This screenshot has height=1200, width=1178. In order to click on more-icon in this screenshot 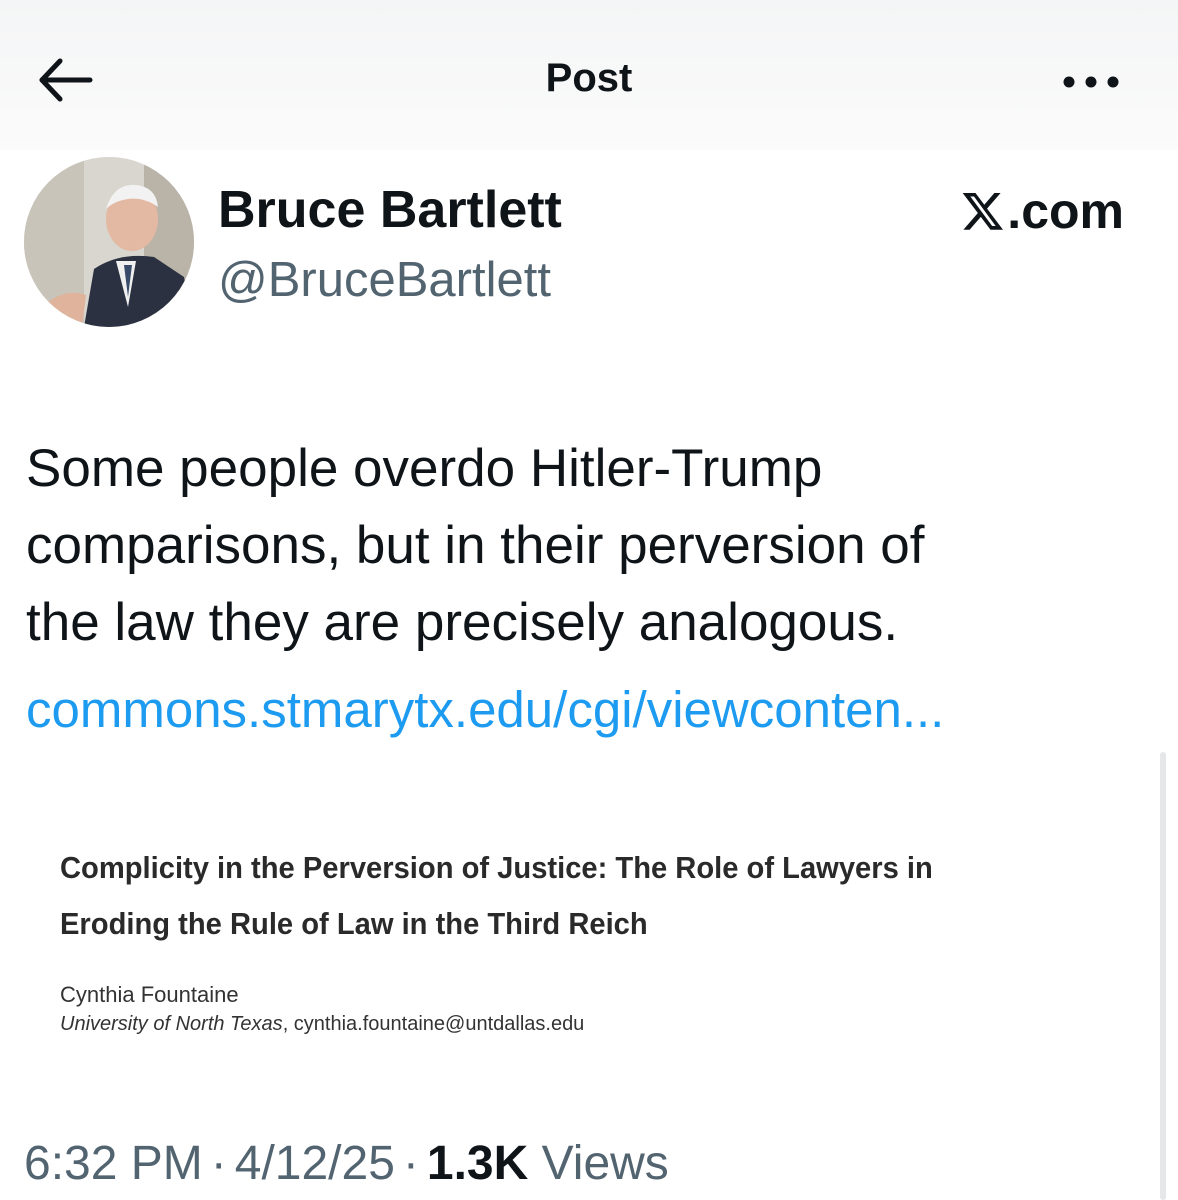, I will do `click(1091, 82)`.